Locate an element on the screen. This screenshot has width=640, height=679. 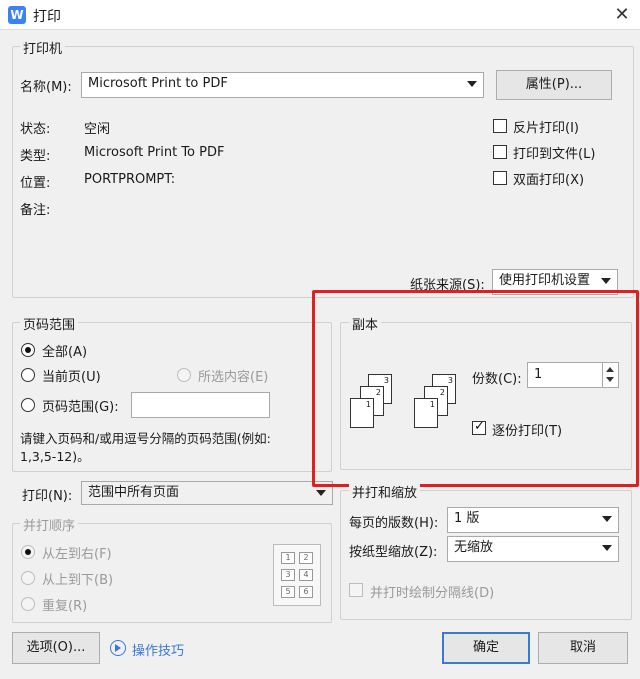
range-pages-radio is located at coordinates (28, 405).